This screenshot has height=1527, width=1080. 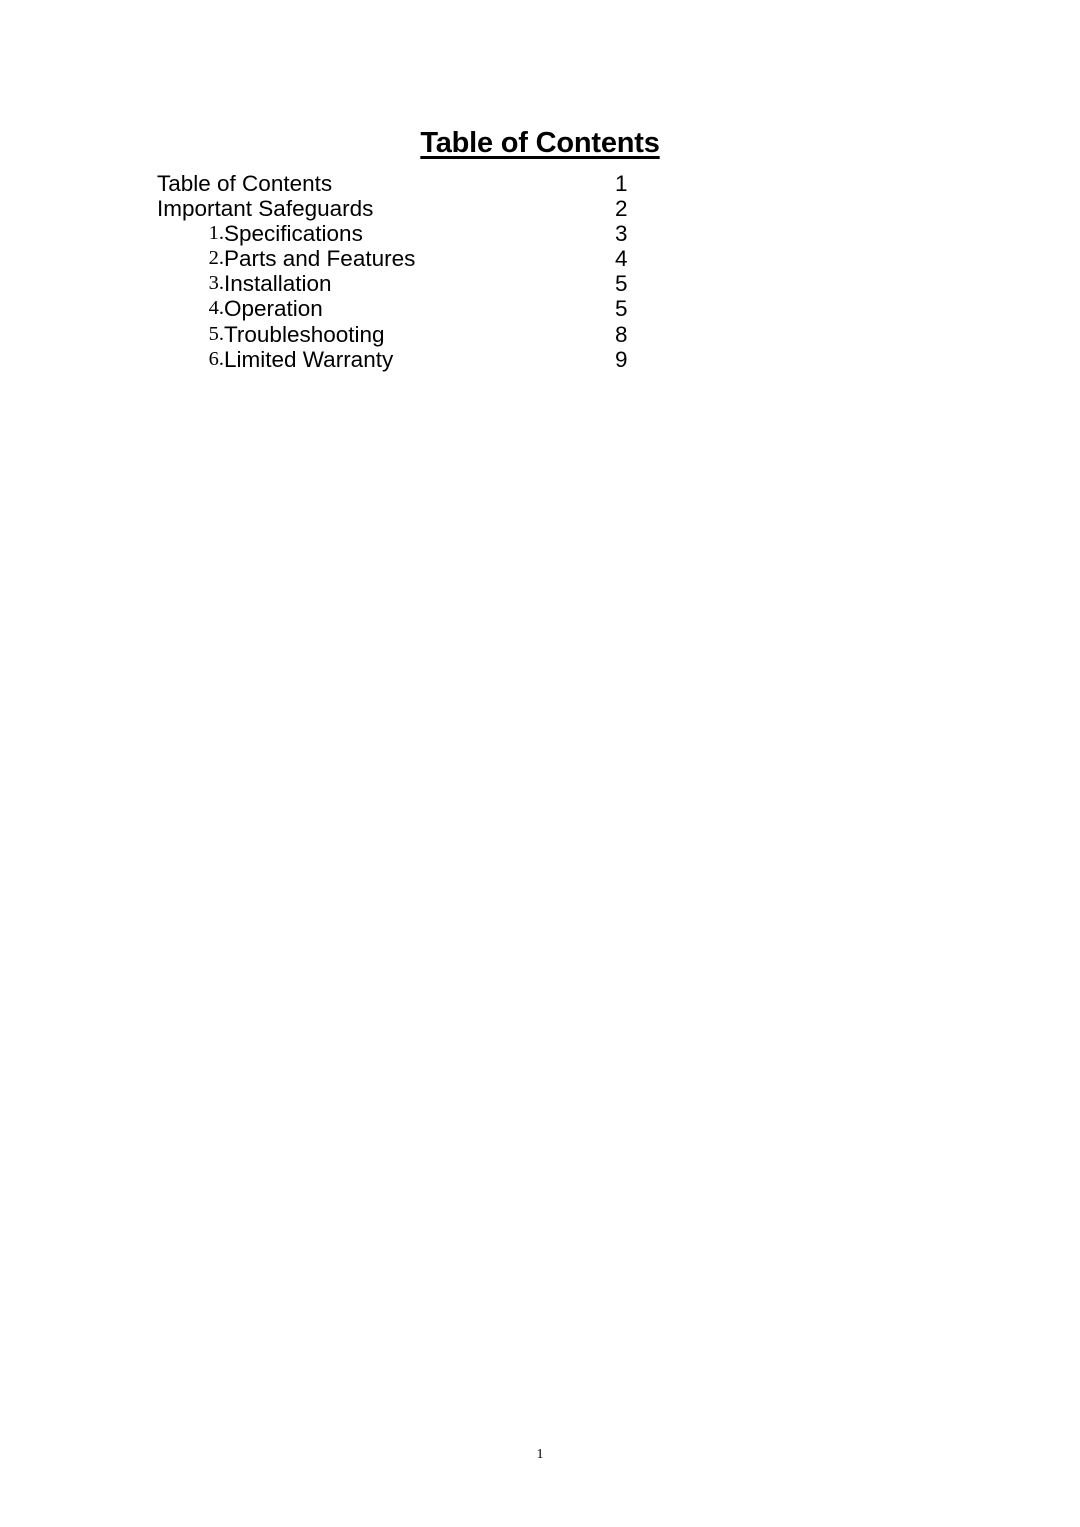 What do you see at coordinates (417, 334) in the screenshot?
I see `toc-entry-troubleshooting: 5. Troubleshooting 8` at bounding box center [417, 334].